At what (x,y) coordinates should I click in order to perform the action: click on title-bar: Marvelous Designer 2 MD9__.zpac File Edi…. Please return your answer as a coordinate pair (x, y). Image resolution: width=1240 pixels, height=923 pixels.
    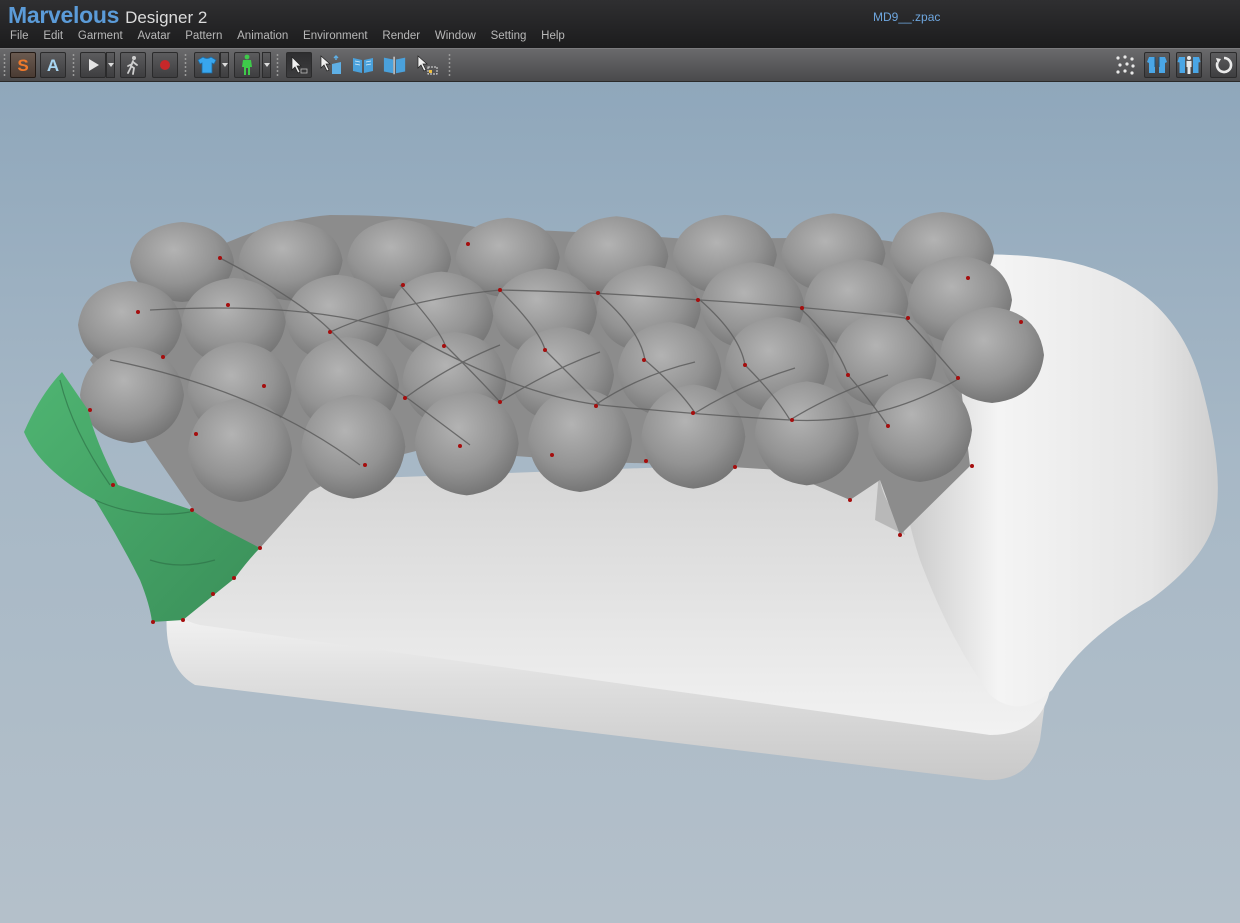
    Looking at the image, I should click on (620, 24).